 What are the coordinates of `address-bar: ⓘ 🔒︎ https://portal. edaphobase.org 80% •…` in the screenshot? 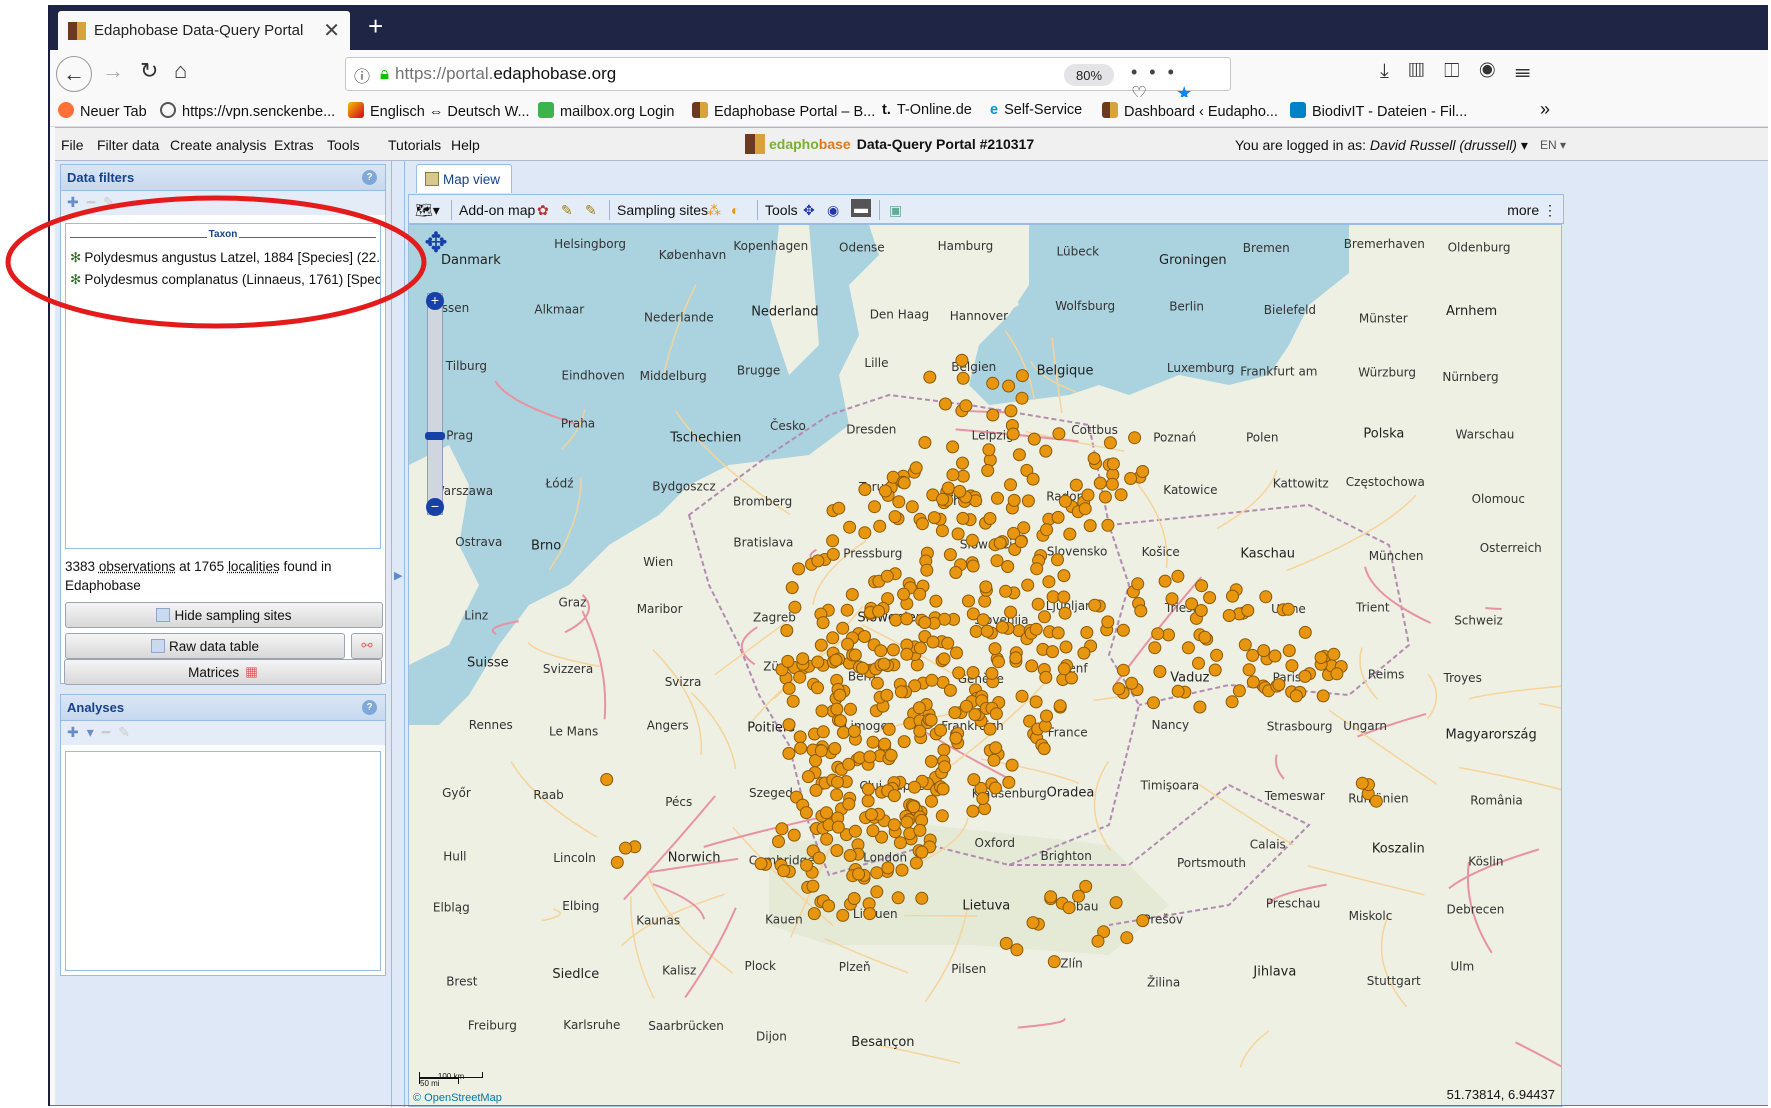 It's located at (788, 80).